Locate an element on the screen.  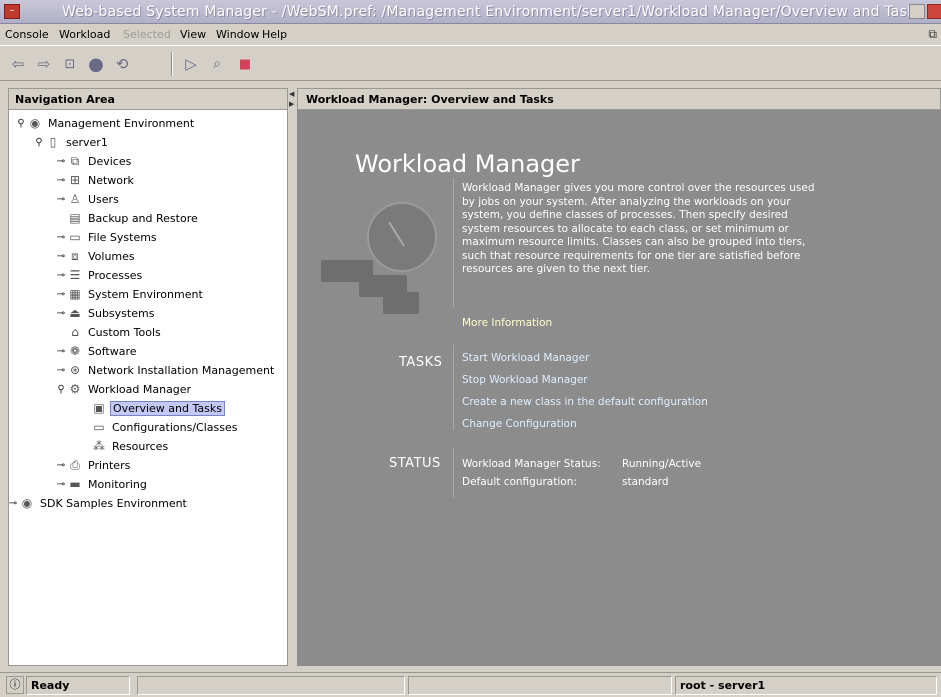
menu-window: Window is located at coordinates (237, 34).